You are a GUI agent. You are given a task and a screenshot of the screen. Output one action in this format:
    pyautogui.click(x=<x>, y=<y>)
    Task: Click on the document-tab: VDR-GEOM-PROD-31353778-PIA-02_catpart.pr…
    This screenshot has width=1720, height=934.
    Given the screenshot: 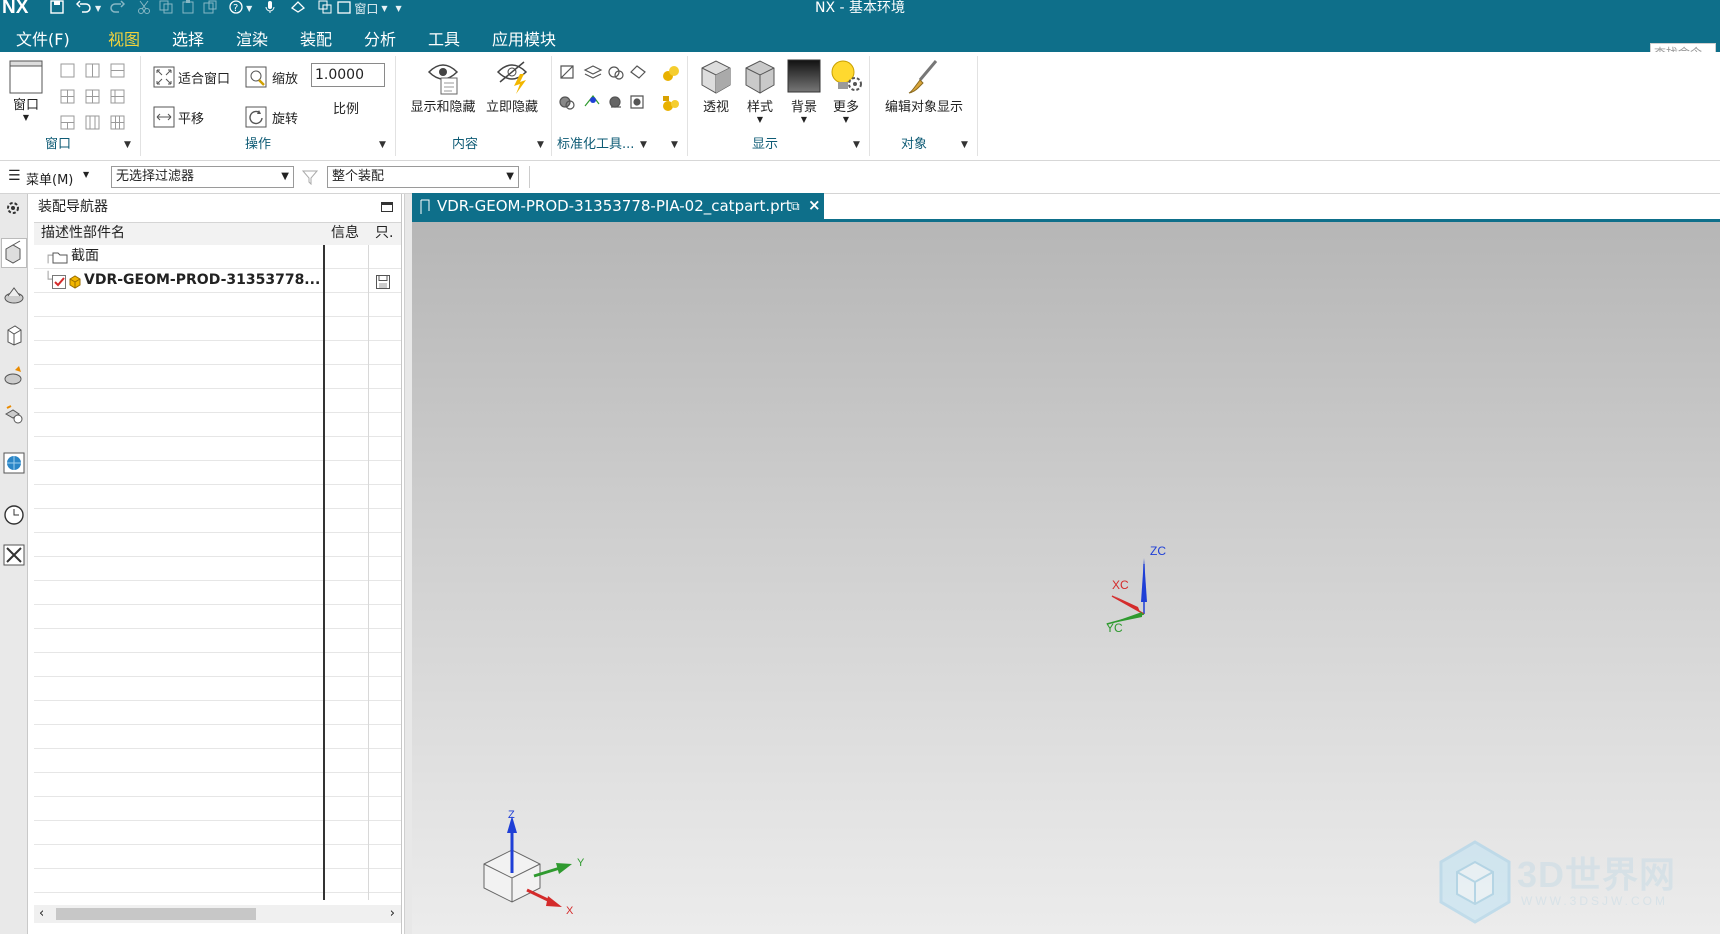 What is the action you would take?
    pyautogui.click(x=618, y=206)
    